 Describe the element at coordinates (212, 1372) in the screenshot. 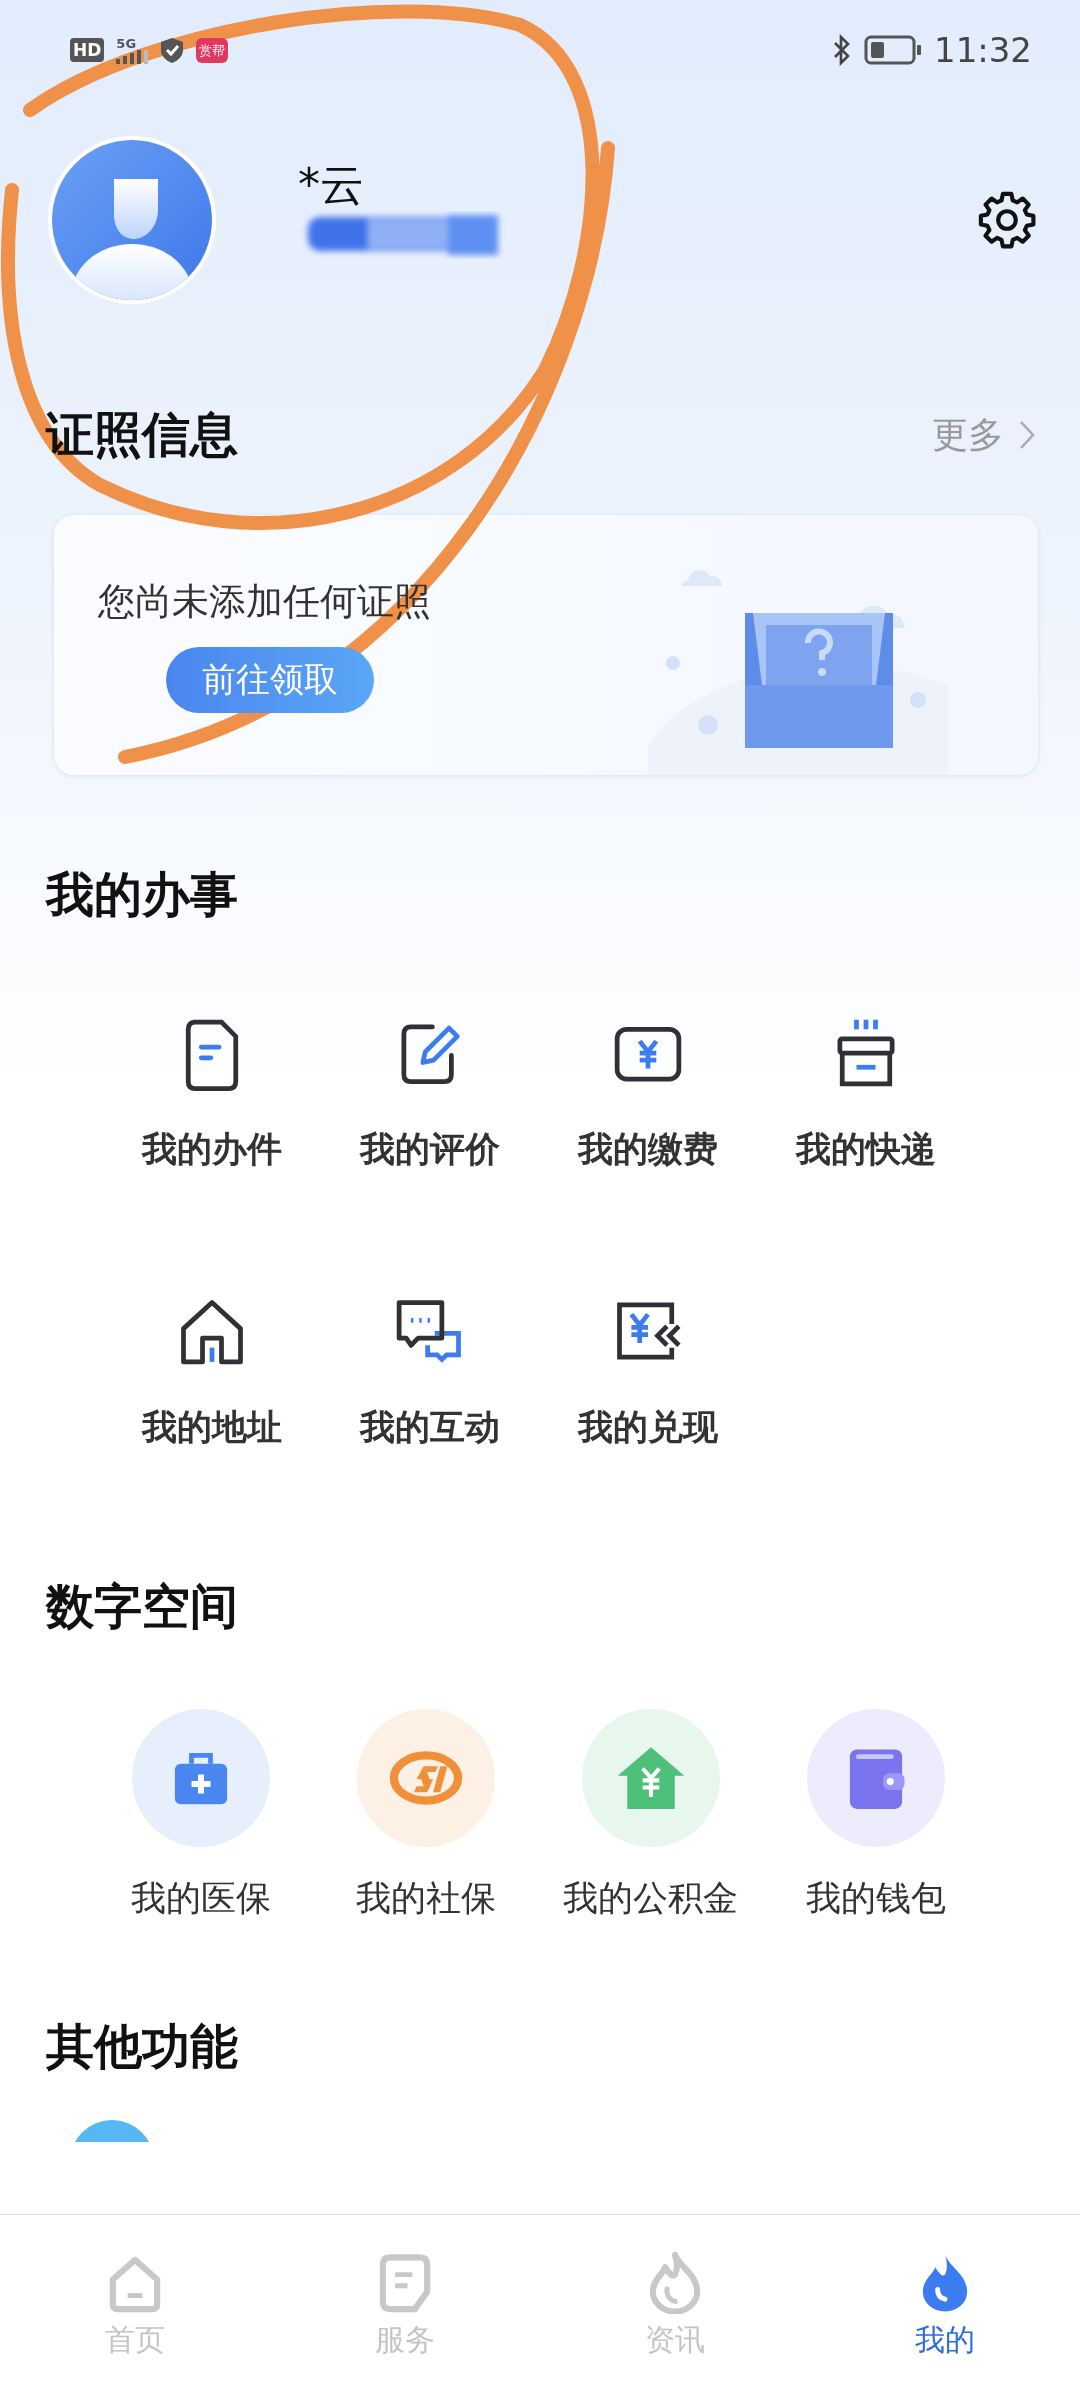

I see `service-item: 我的地址` at that location.